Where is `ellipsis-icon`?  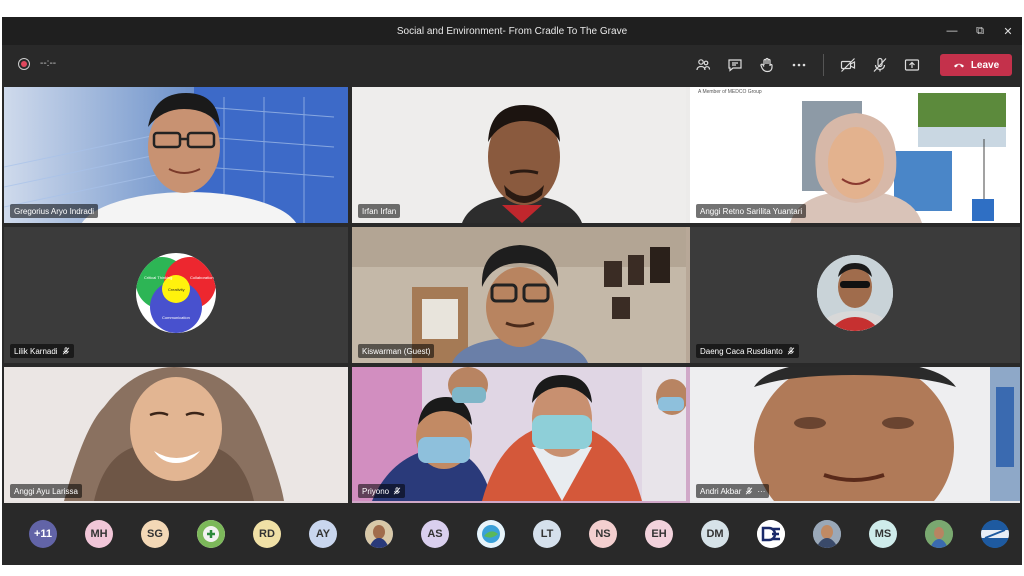
ellipsis-icon is located at coordinates (799, 65).